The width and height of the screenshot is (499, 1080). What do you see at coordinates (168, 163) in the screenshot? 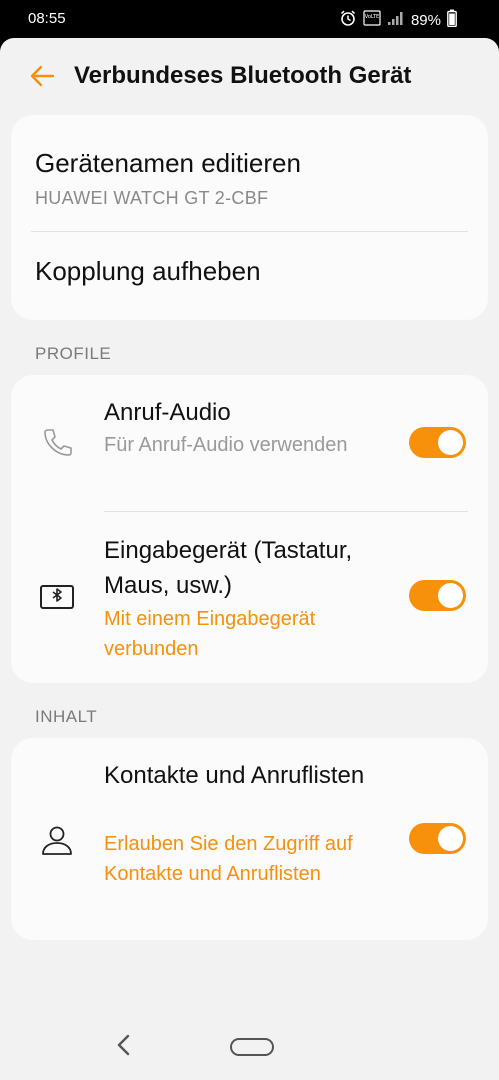
I see `rename-title: Gerätenamen editieren` at bounding box center [168, 163].